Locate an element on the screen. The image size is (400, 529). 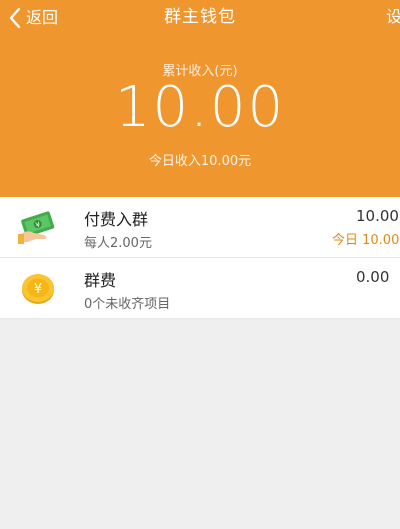
list-item-paid-join: ¥ 付费入群 每人2.00元 10.00 今日 10.00 is located at coordinates (200, 227).